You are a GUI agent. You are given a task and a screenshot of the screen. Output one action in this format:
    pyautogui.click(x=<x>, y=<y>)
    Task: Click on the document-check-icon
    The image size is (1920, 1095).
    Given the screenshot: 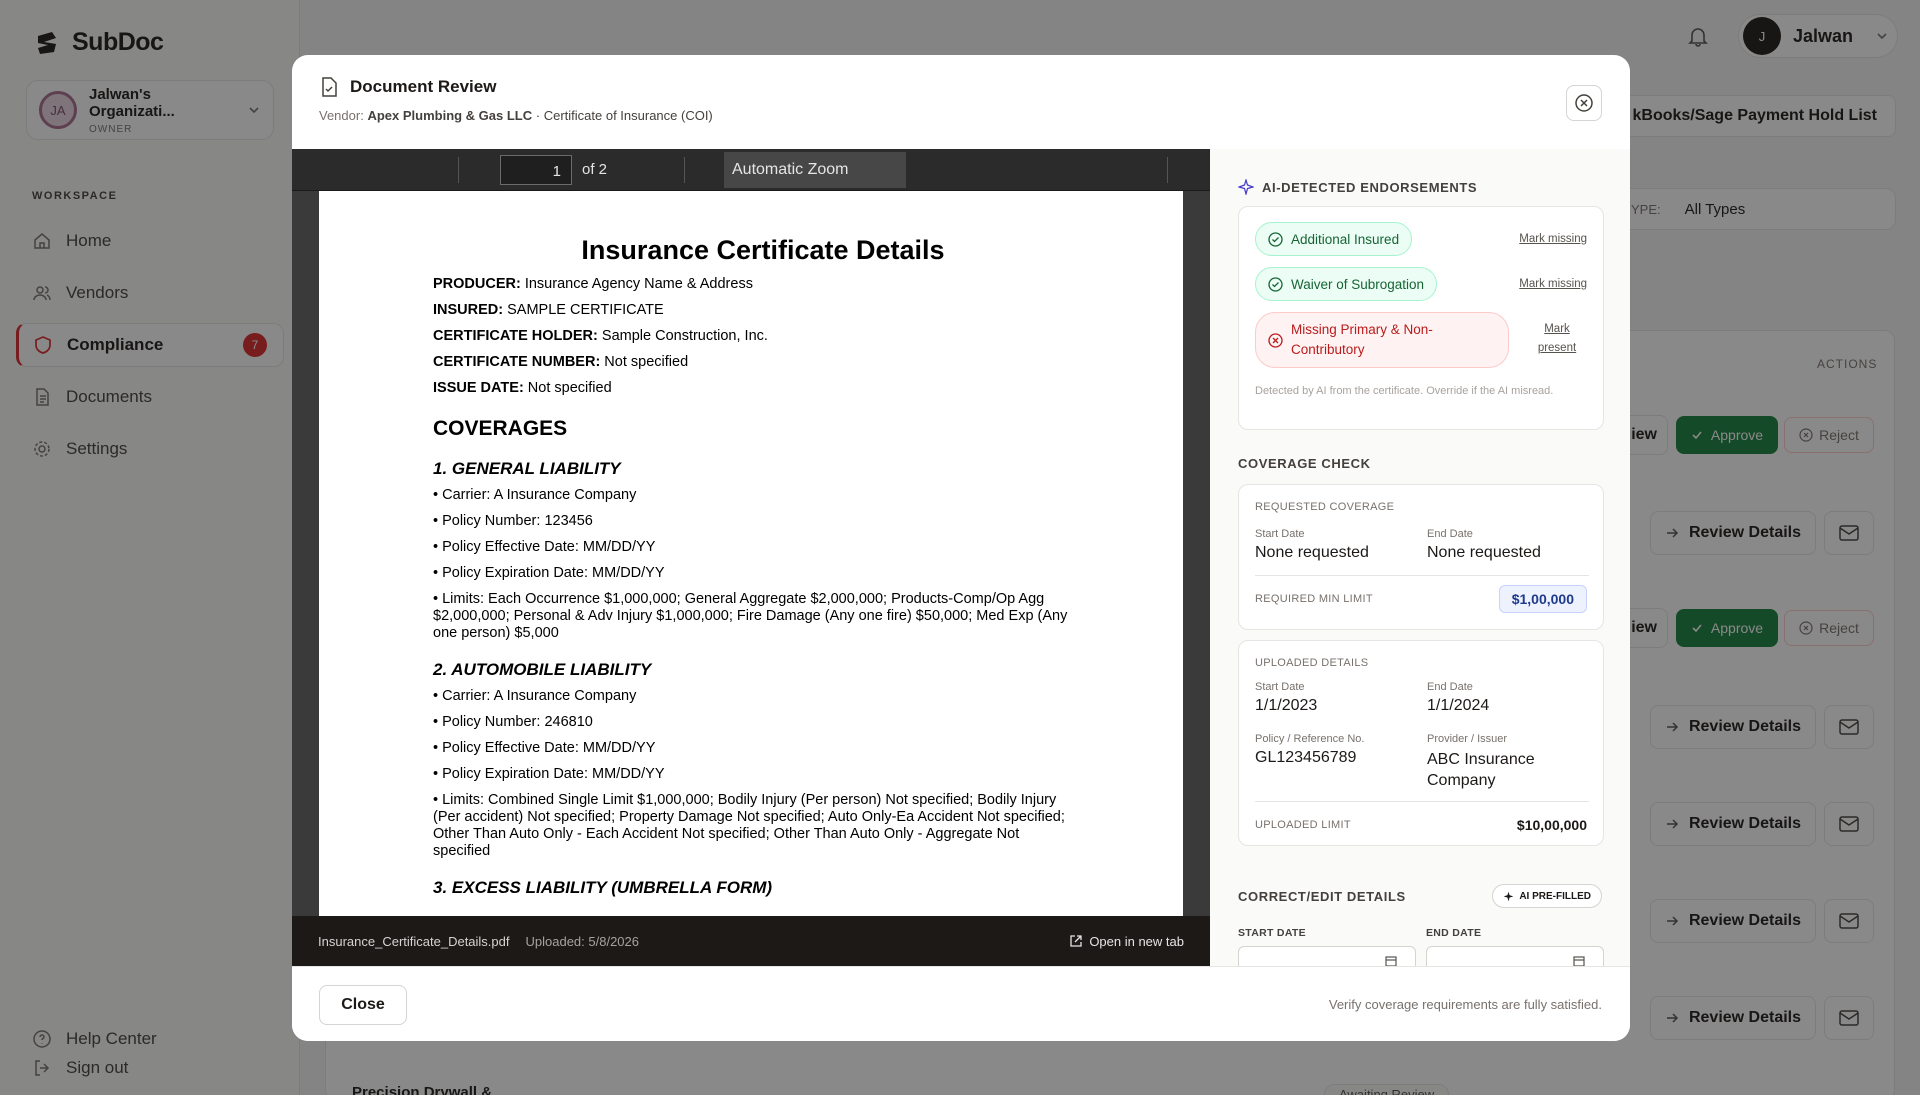 What is the action you would take?
    pyautogui.click(x=329, y=87)
    